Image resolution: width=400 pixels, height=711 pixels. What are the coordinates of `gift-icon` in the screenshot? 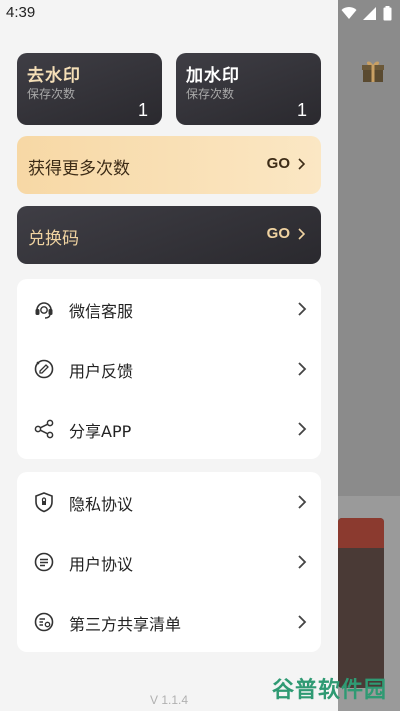 It's located at (373, 71).